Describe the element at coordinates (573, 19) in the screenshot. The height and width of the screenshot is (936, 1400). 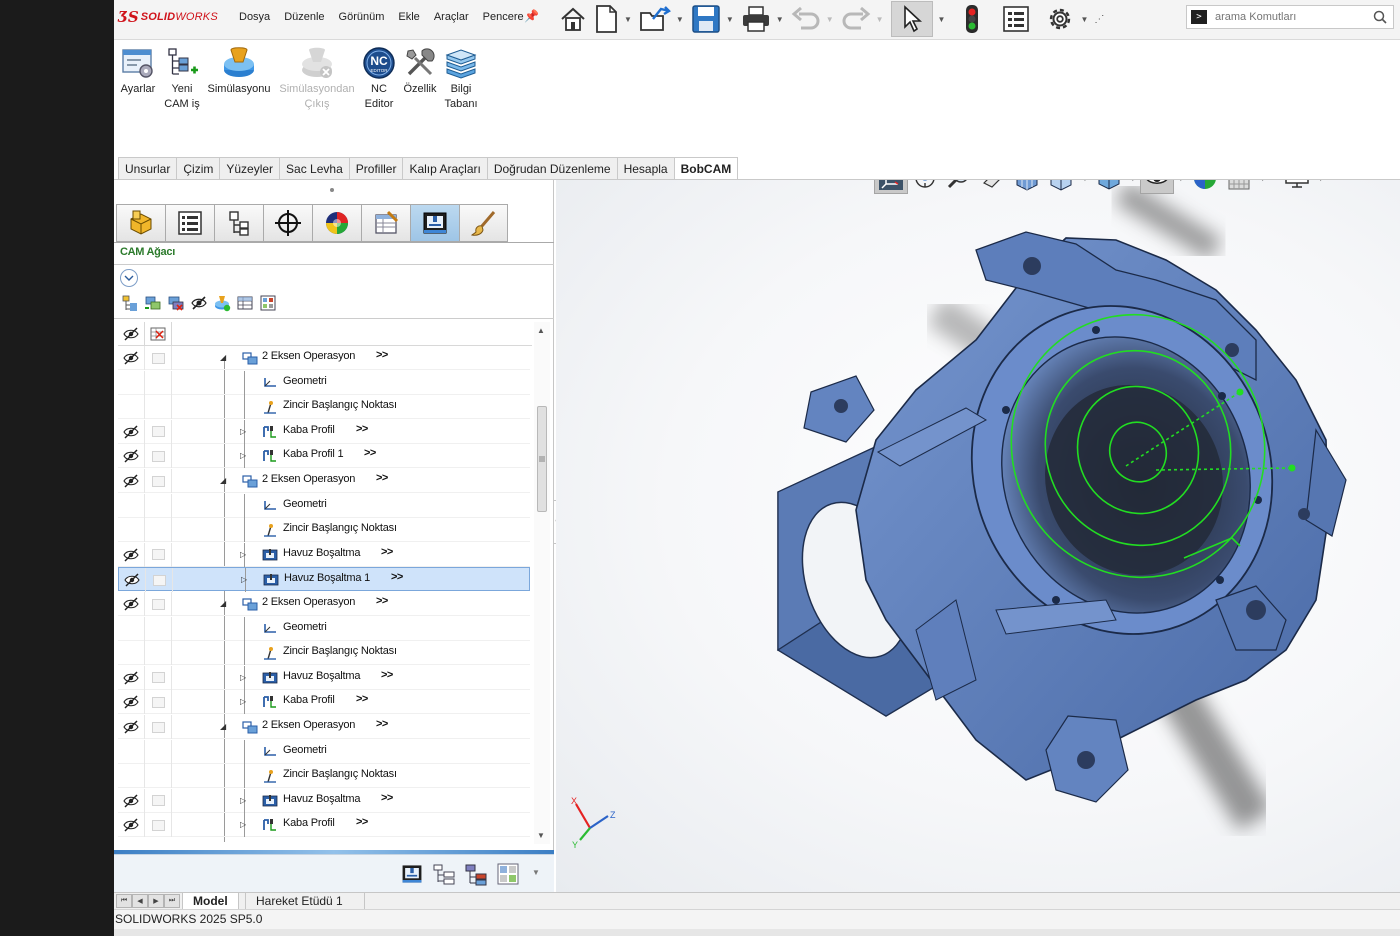
I see `home-button` at that location.